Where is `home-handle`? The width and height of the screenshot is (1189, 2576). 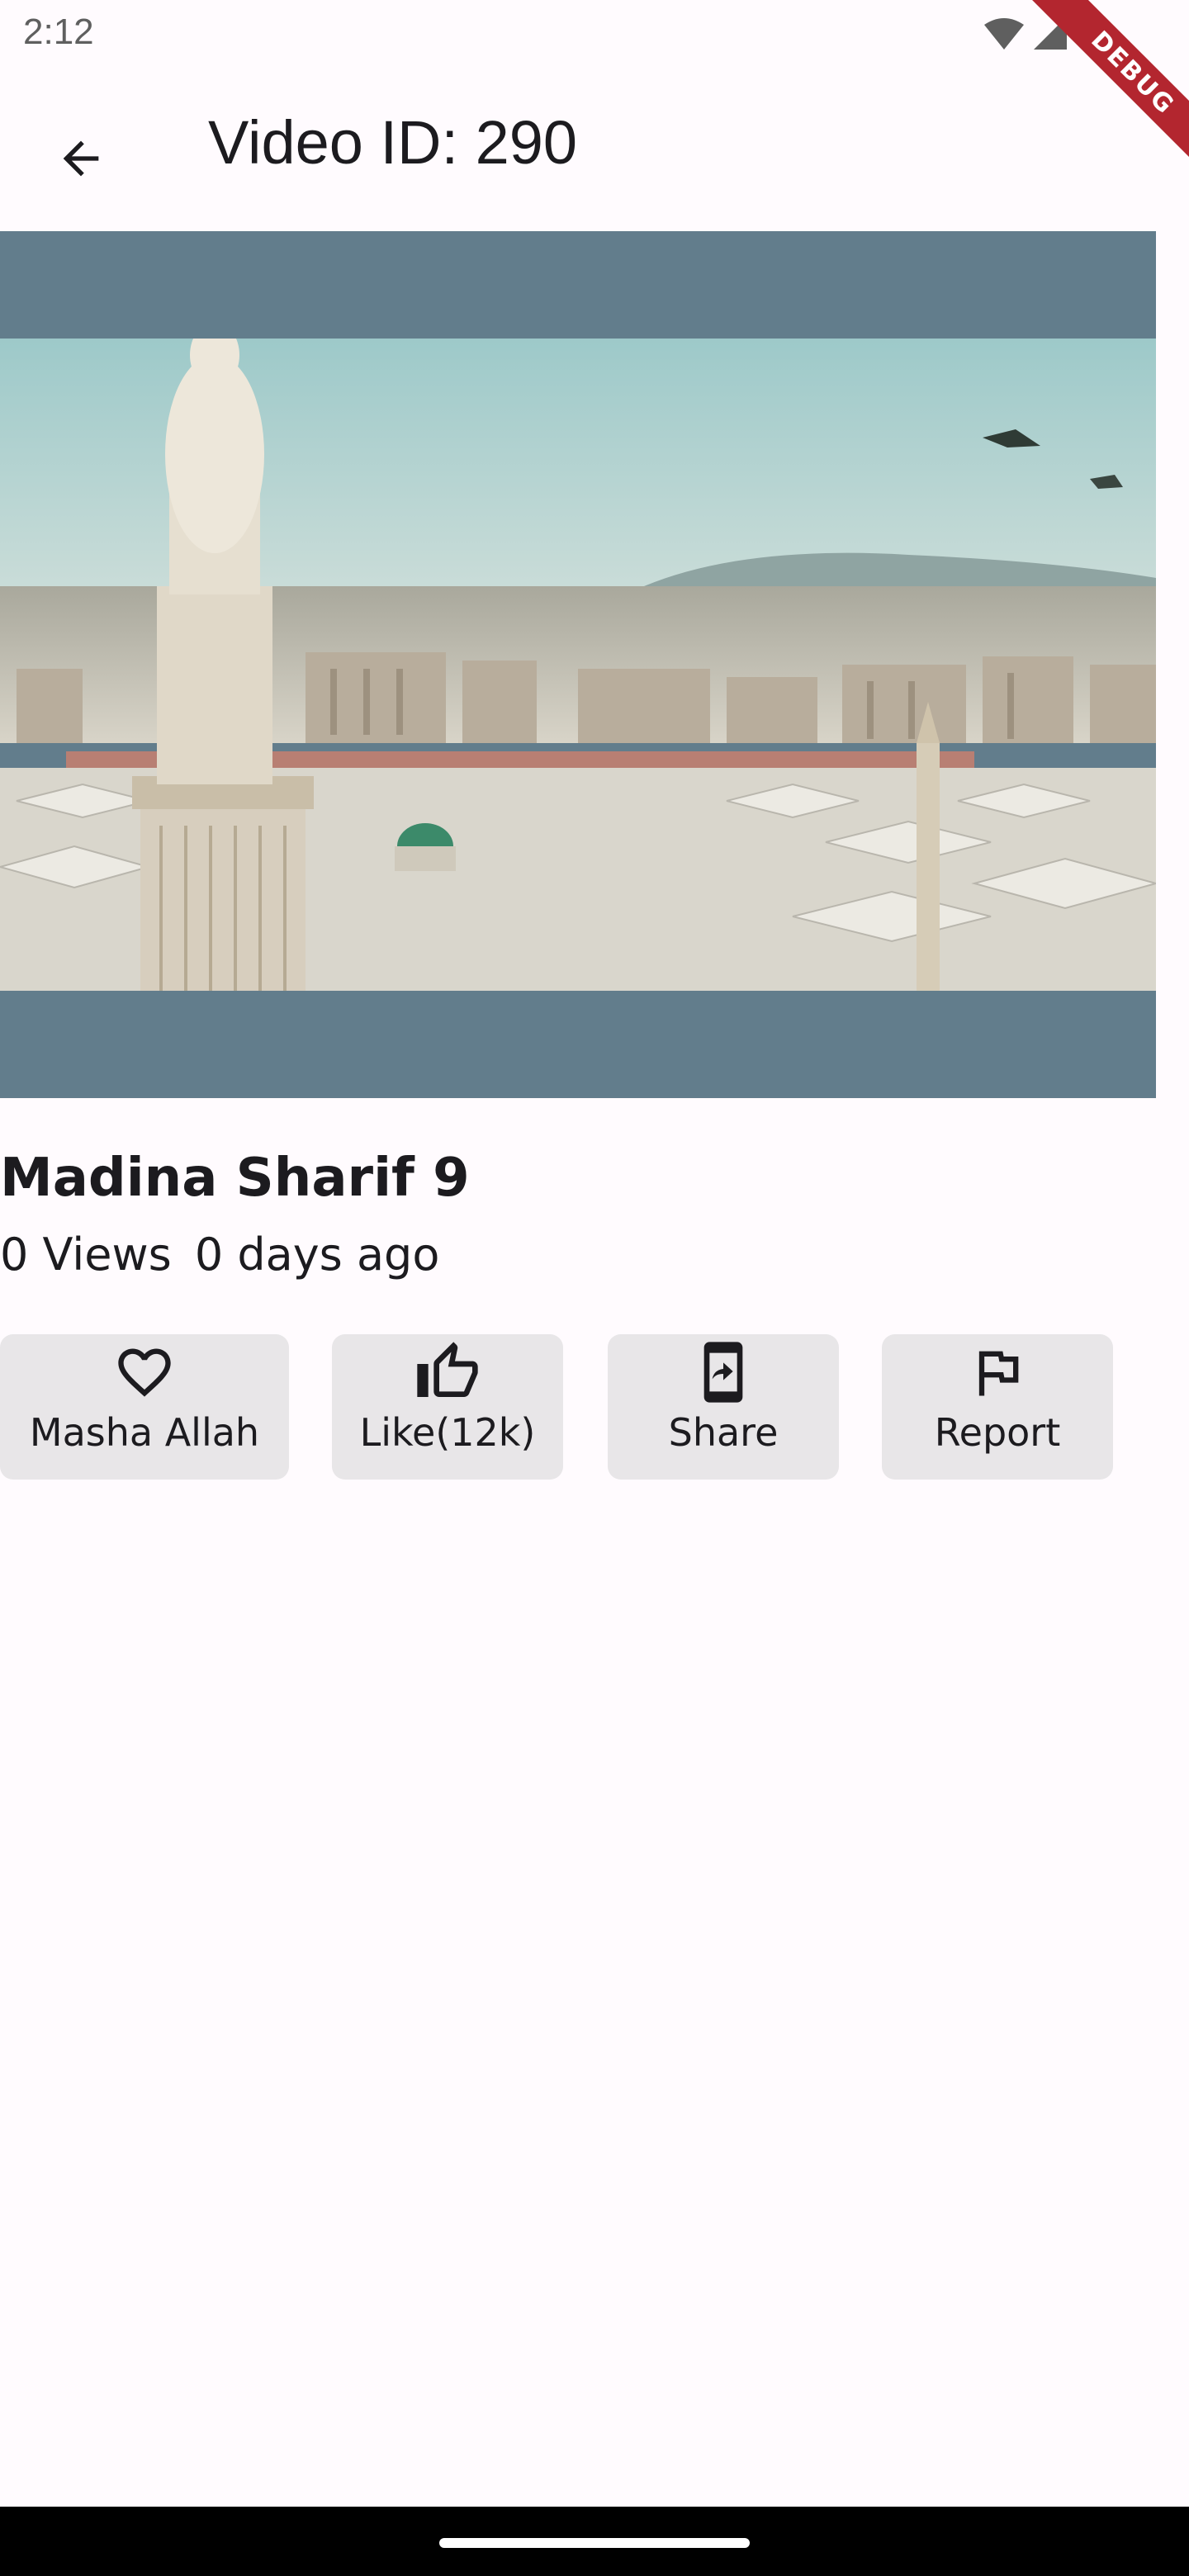
home-handle is located at coordinates (594, 2543).